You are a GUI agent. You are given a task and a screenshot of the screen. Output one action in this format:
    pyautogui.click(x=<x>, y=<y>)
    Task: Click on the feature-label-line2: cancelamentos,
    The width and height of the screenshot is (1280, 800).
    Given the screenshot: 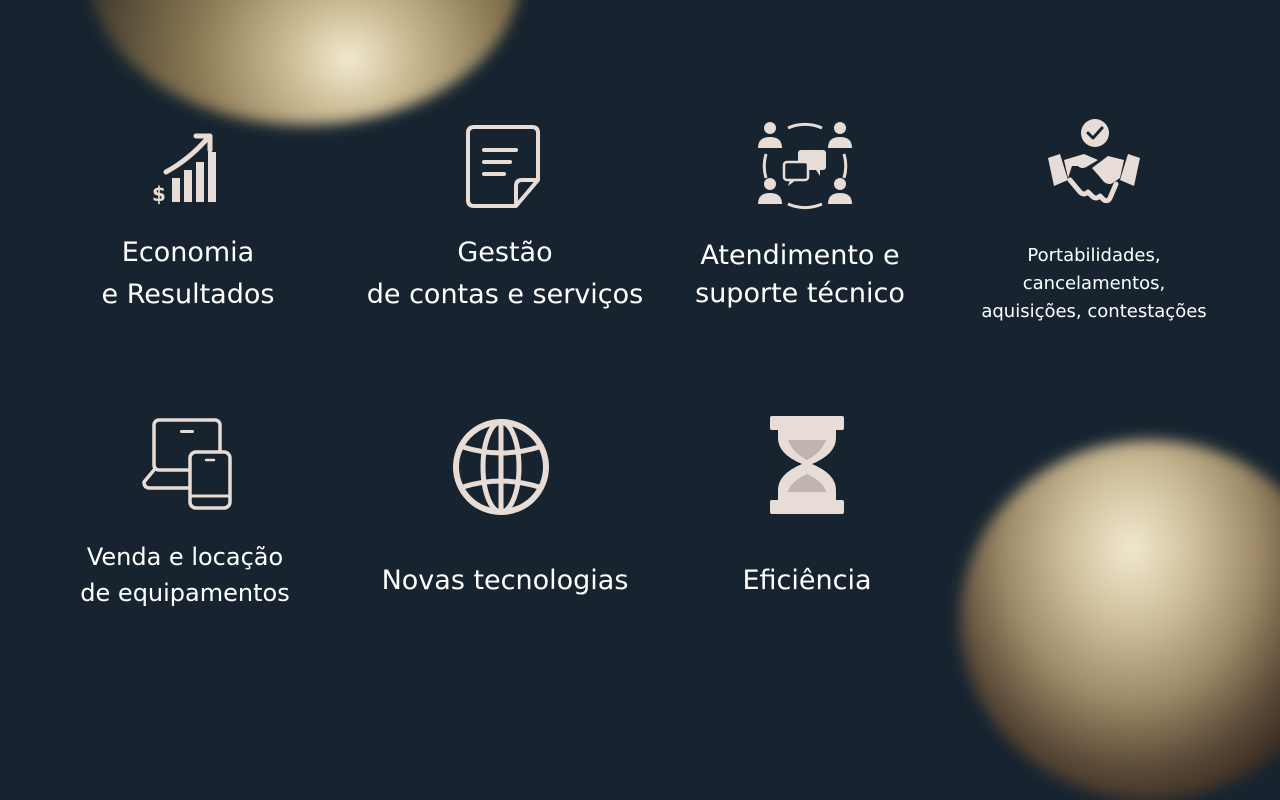 What is the action you would take?
    pyautogui.click(x=1094, y=283)
    